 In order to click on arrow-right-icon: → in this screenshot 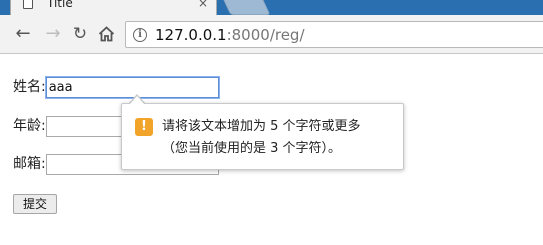, I will do `click(53, 34)`.